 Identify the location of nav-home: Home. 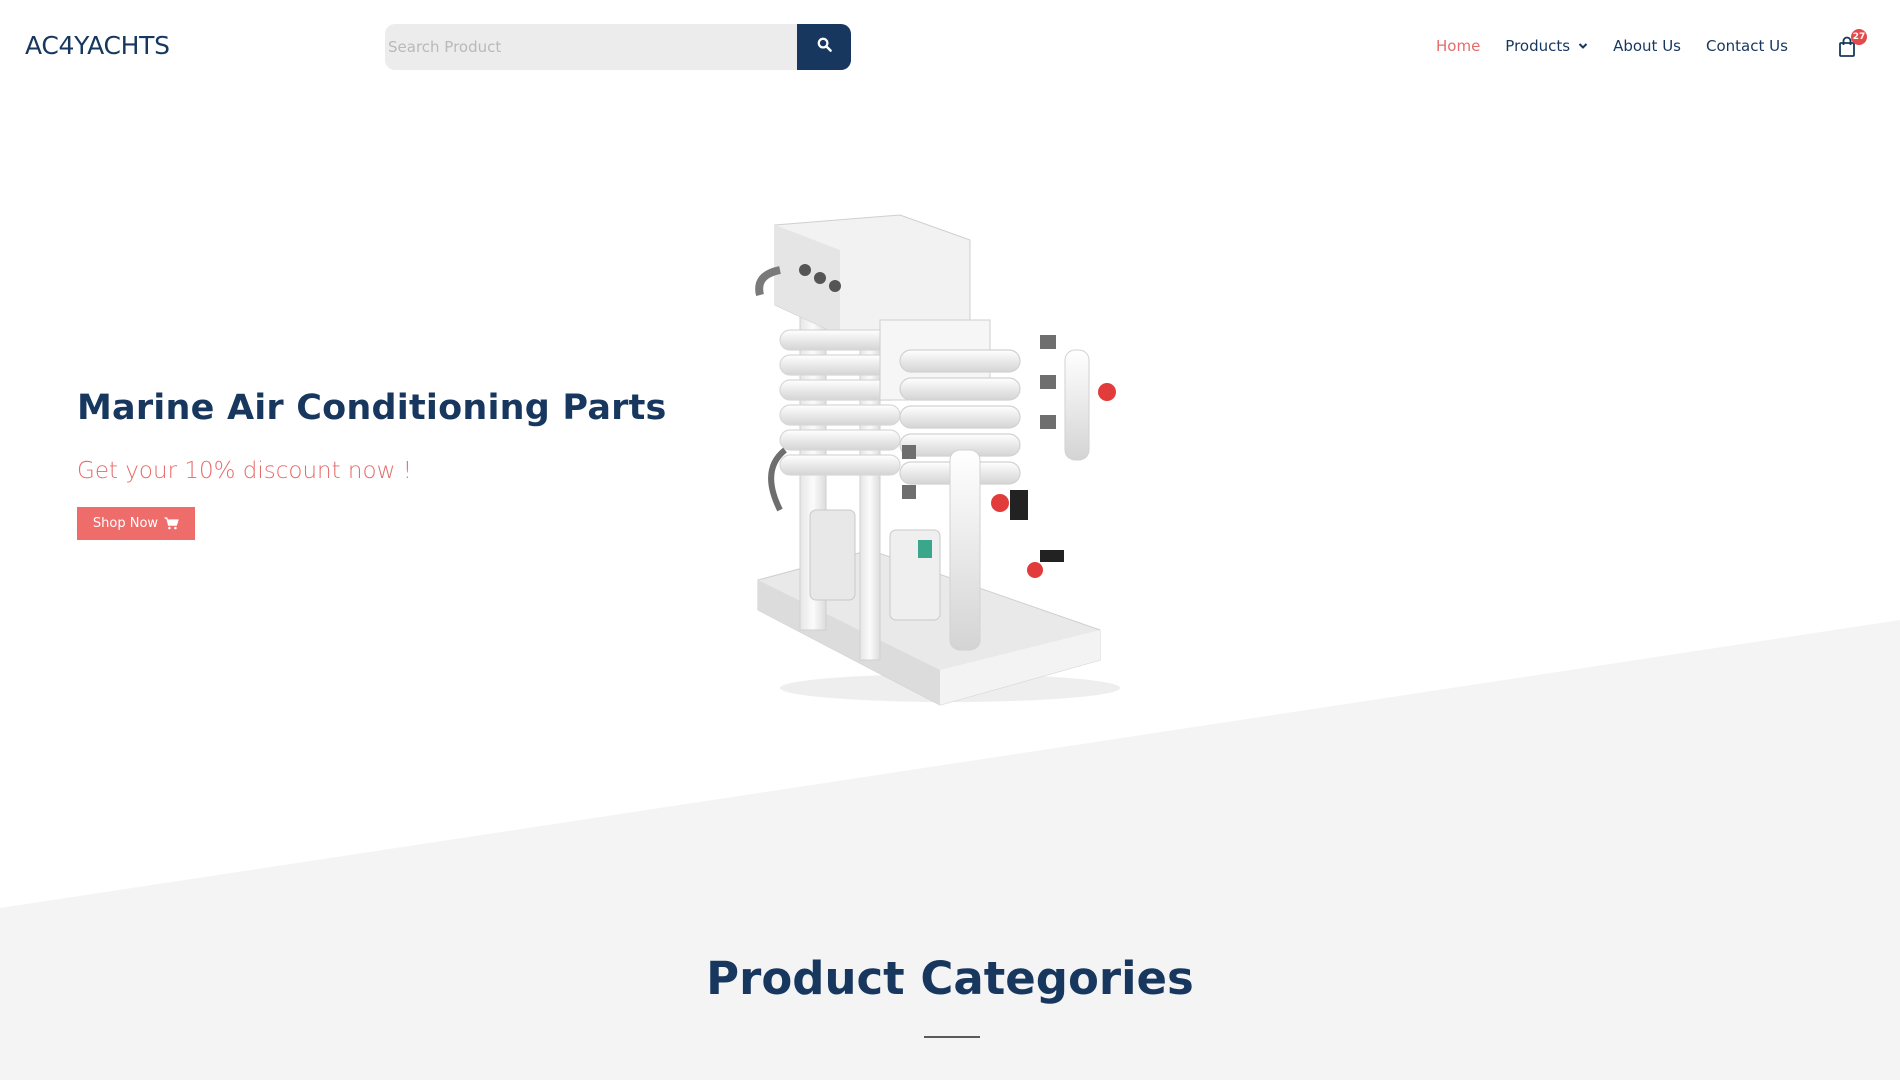
(1458, 46).